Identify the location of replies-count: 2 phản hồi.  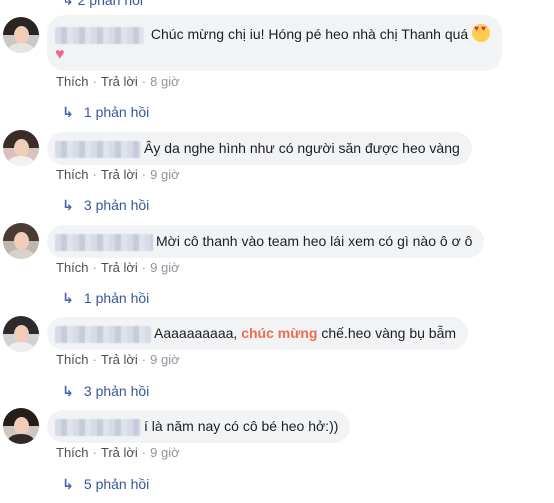
(110, 4).